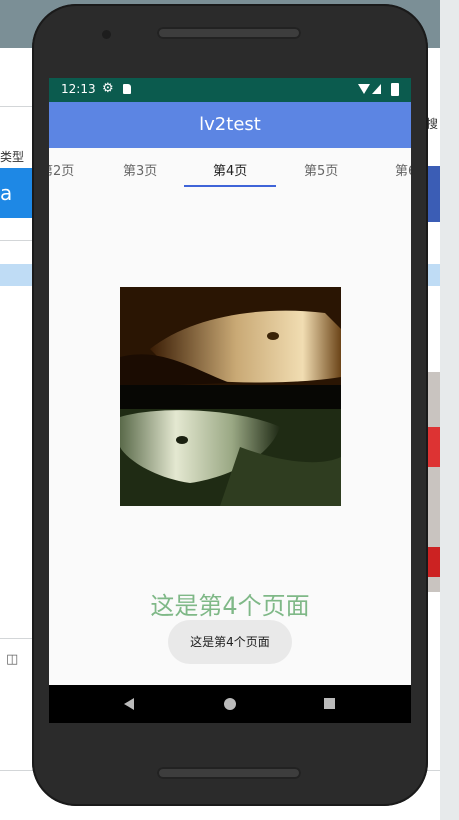 This screenshot has width=459, height=820. Describe the element at coordinates (321, 169) in the screenshot. I see `tab-page-5: 第5页` at that location.